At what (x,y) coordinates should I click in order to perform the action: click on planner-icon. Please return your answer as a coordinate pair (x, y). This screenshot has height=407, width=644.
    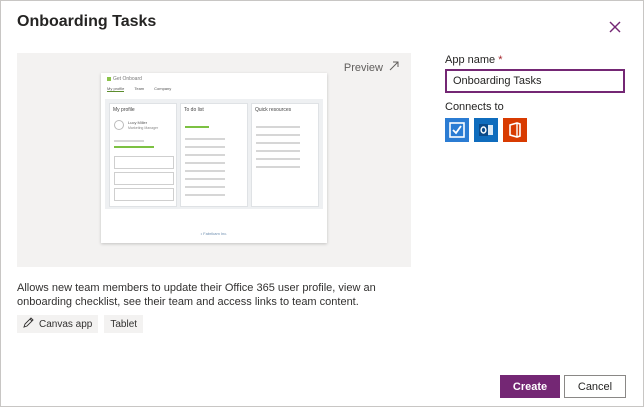
    Looking at the image, I should click on (457, 130).